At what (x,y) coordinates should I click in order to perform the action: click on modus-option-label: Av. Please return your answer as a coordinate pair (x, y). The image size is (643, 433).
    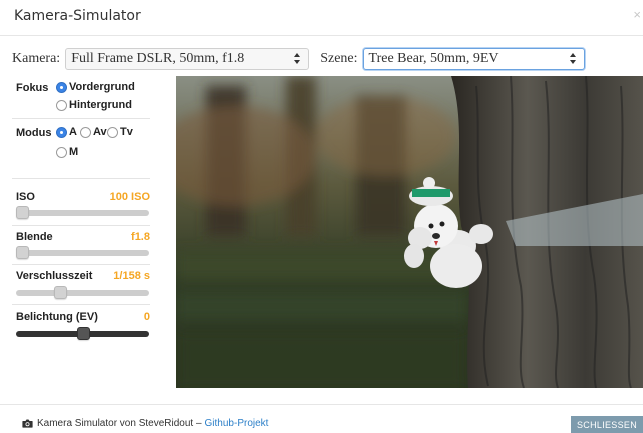
    Looking at the image, I should click on (100, 132).